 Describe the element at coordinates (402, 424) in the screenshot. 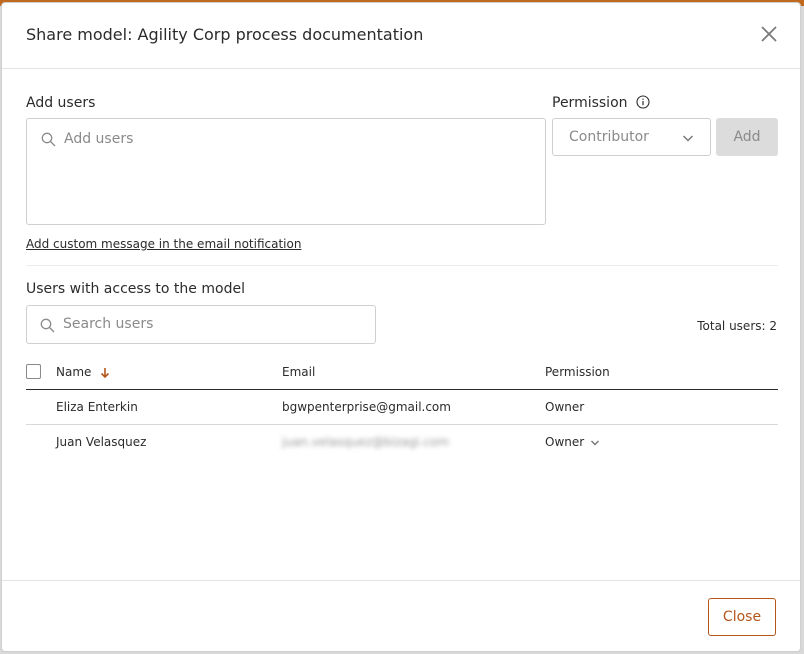

I see `row-divider` at that location.